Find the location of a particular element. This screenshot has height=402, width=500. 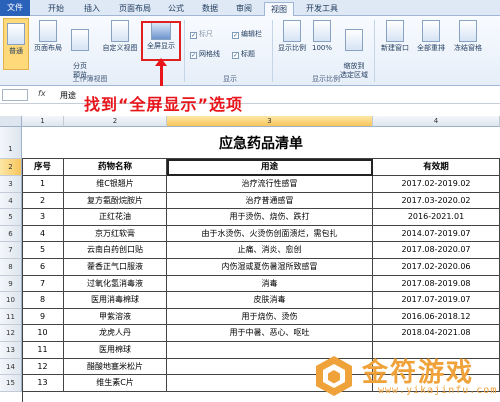

group-separator is located at coordinates (272, 51).